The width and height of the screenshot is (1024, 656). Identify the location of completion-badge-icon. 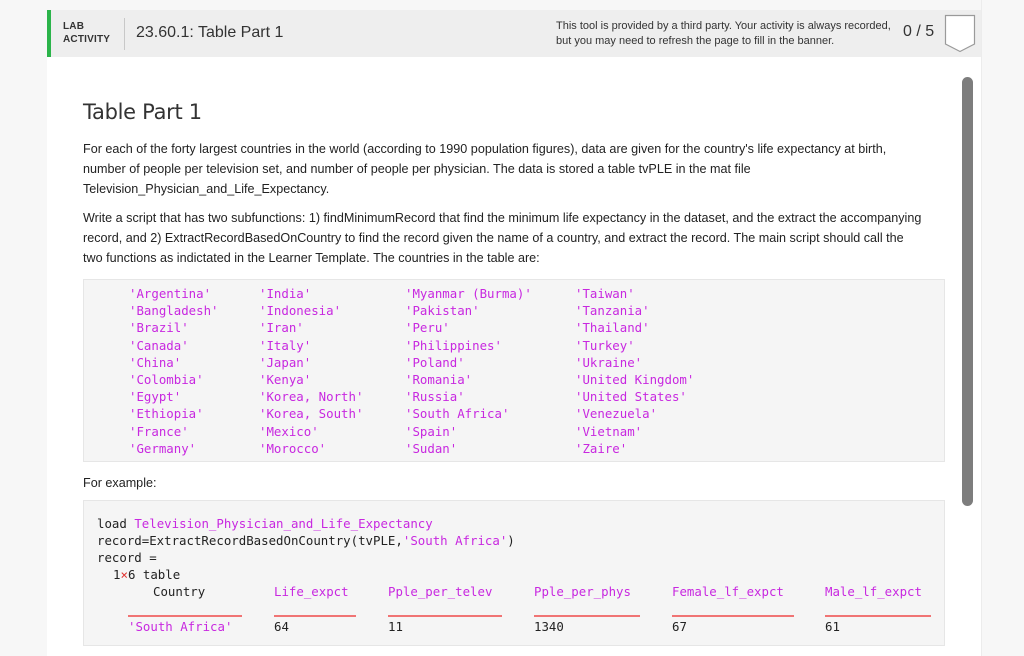
(960, 33).